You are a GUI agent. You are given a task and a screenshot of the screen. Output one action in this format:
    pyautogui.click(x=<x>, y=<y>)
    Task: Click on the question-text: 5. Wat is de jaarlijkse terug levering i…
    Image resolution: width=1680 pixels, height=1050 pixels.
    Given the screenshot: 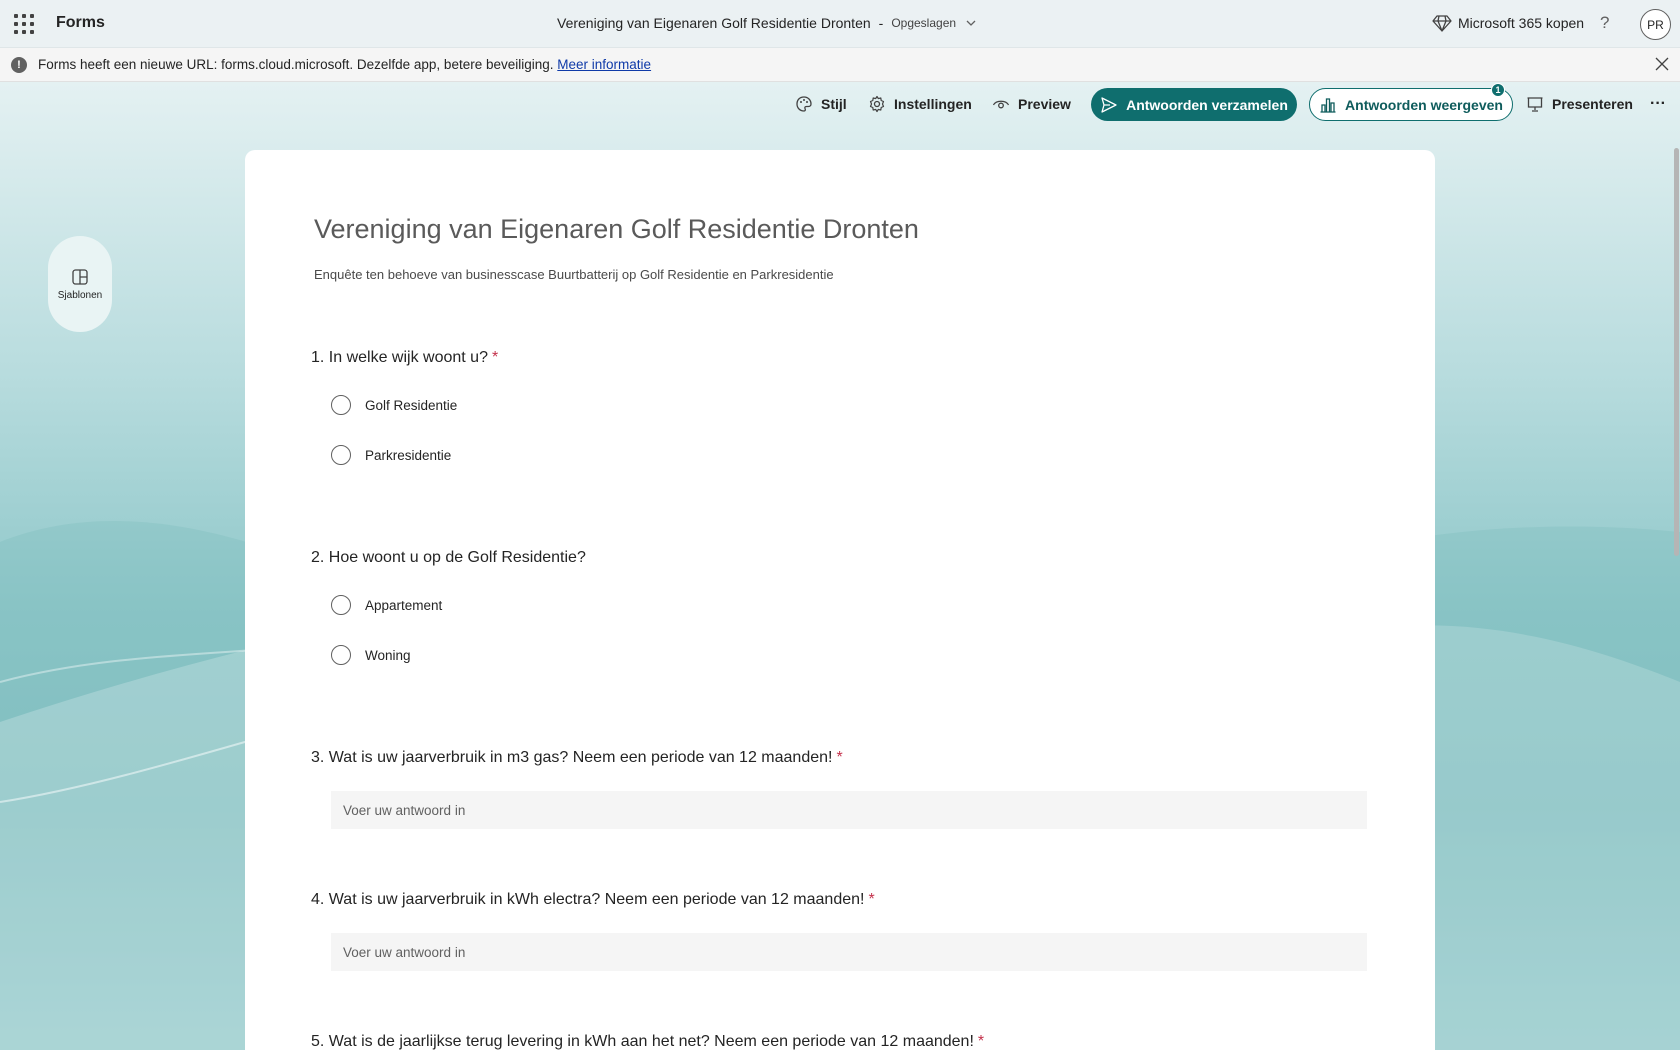 What is the action you would take?
    pyautogui.click(x=642, y=1041)
    